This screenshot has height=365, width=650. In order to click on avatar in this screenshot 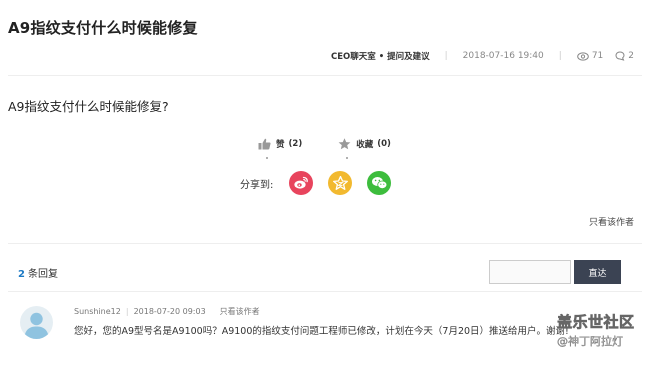, I will do `click(36, 322)`.